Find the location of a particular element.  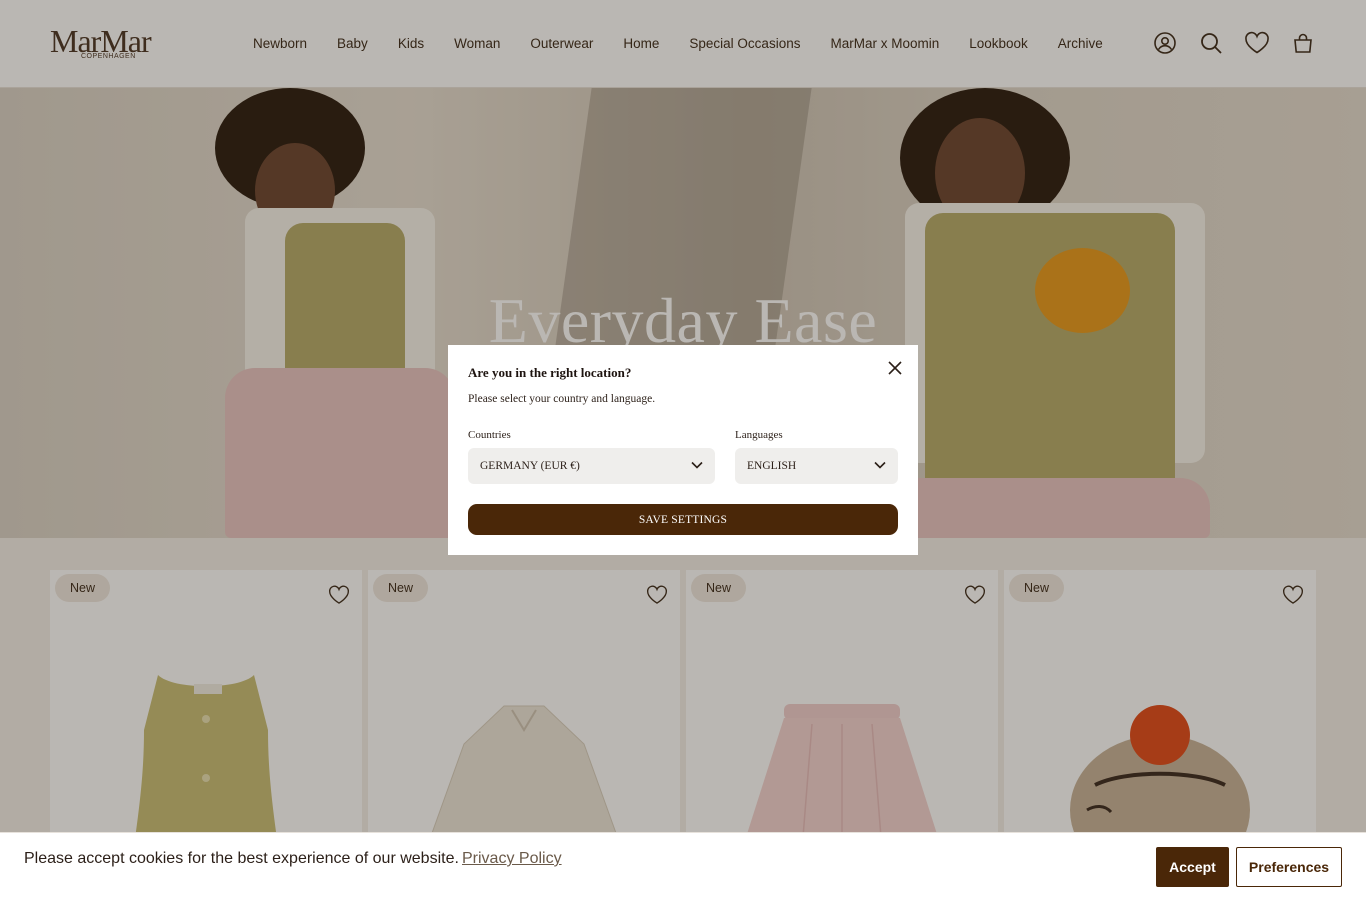

countries-label: Countries is located at coordinates (489, 435).